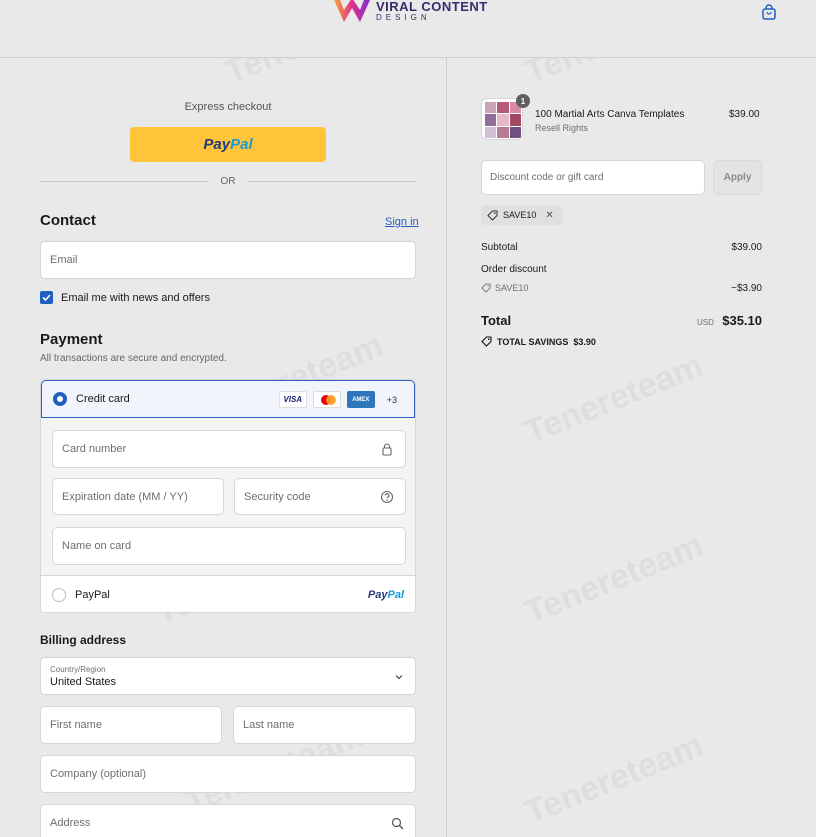 This screenshot has width=816, height=837. What do you see at coordinates (76, 725) in the screenshot?
I see `first-name-placeholder: First name` at bounding box center [76, 725].